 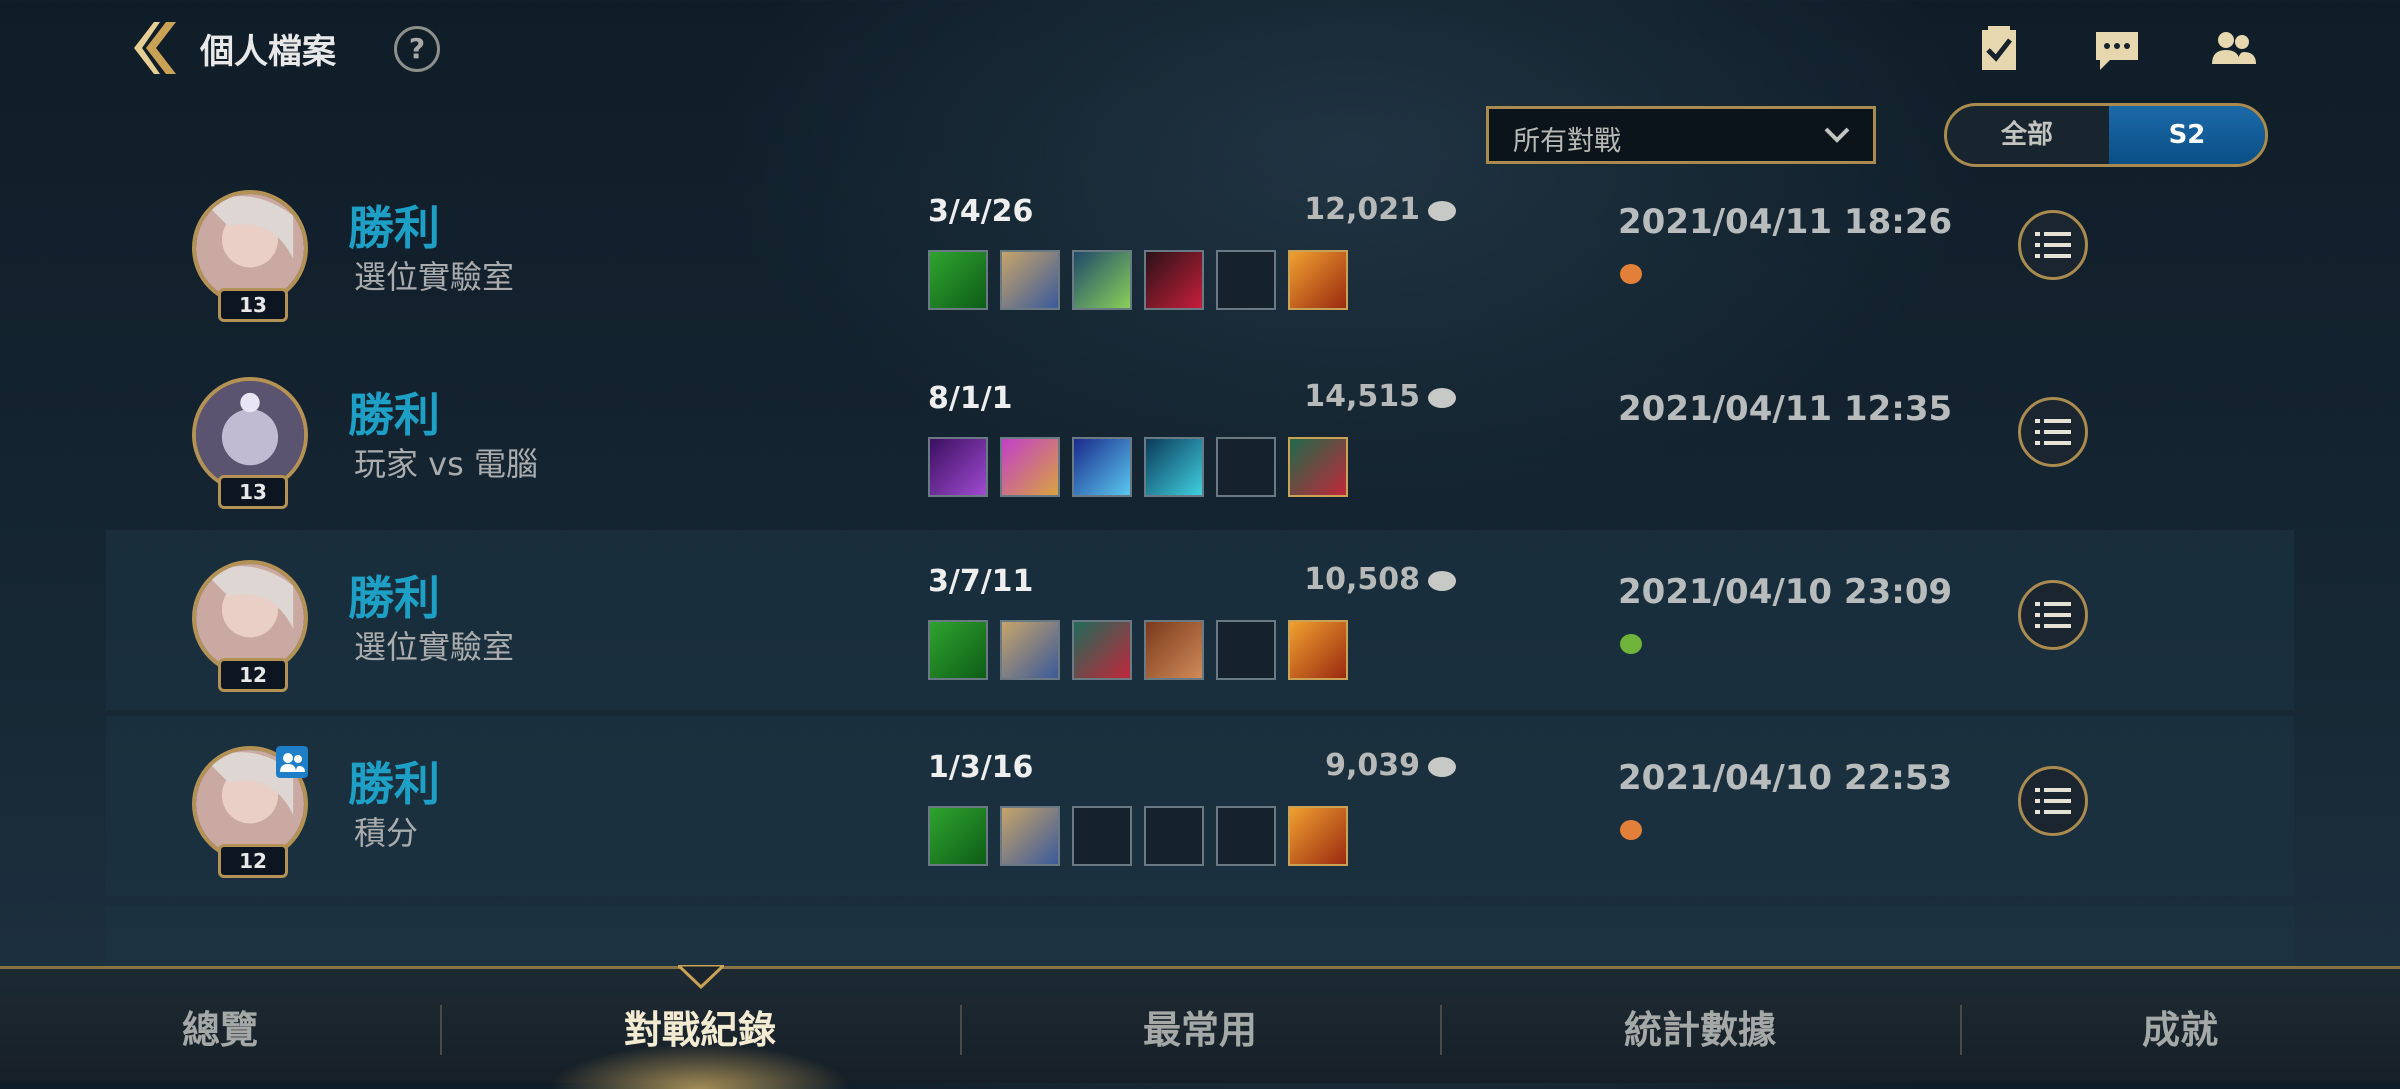 What do you see at coordinates (981, 581) in the screenshot?
I see `kda: 3/7/11` at bounding box center [981, 581].